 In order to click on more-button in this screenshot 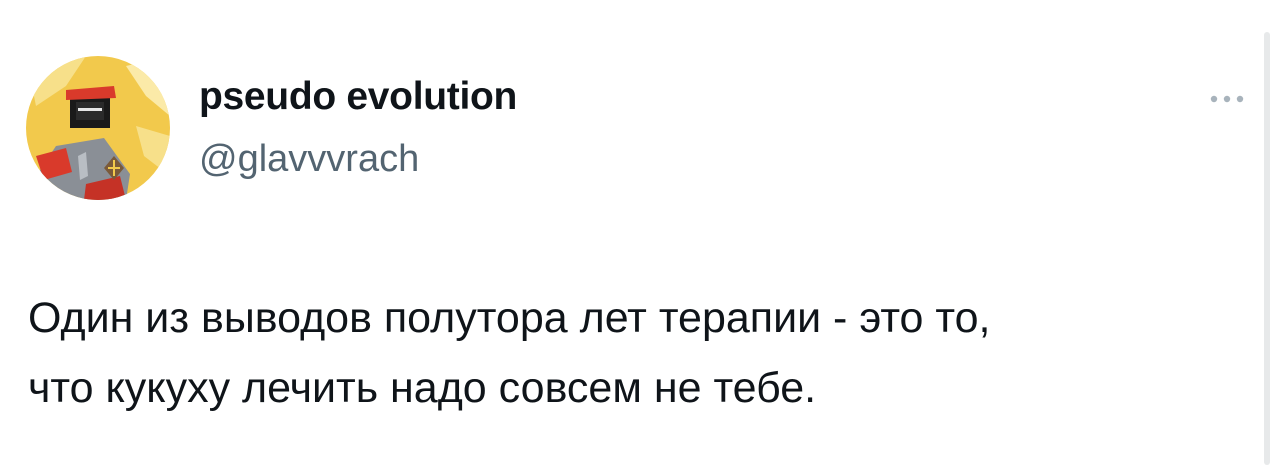, I will do `click(1227, 99)`.